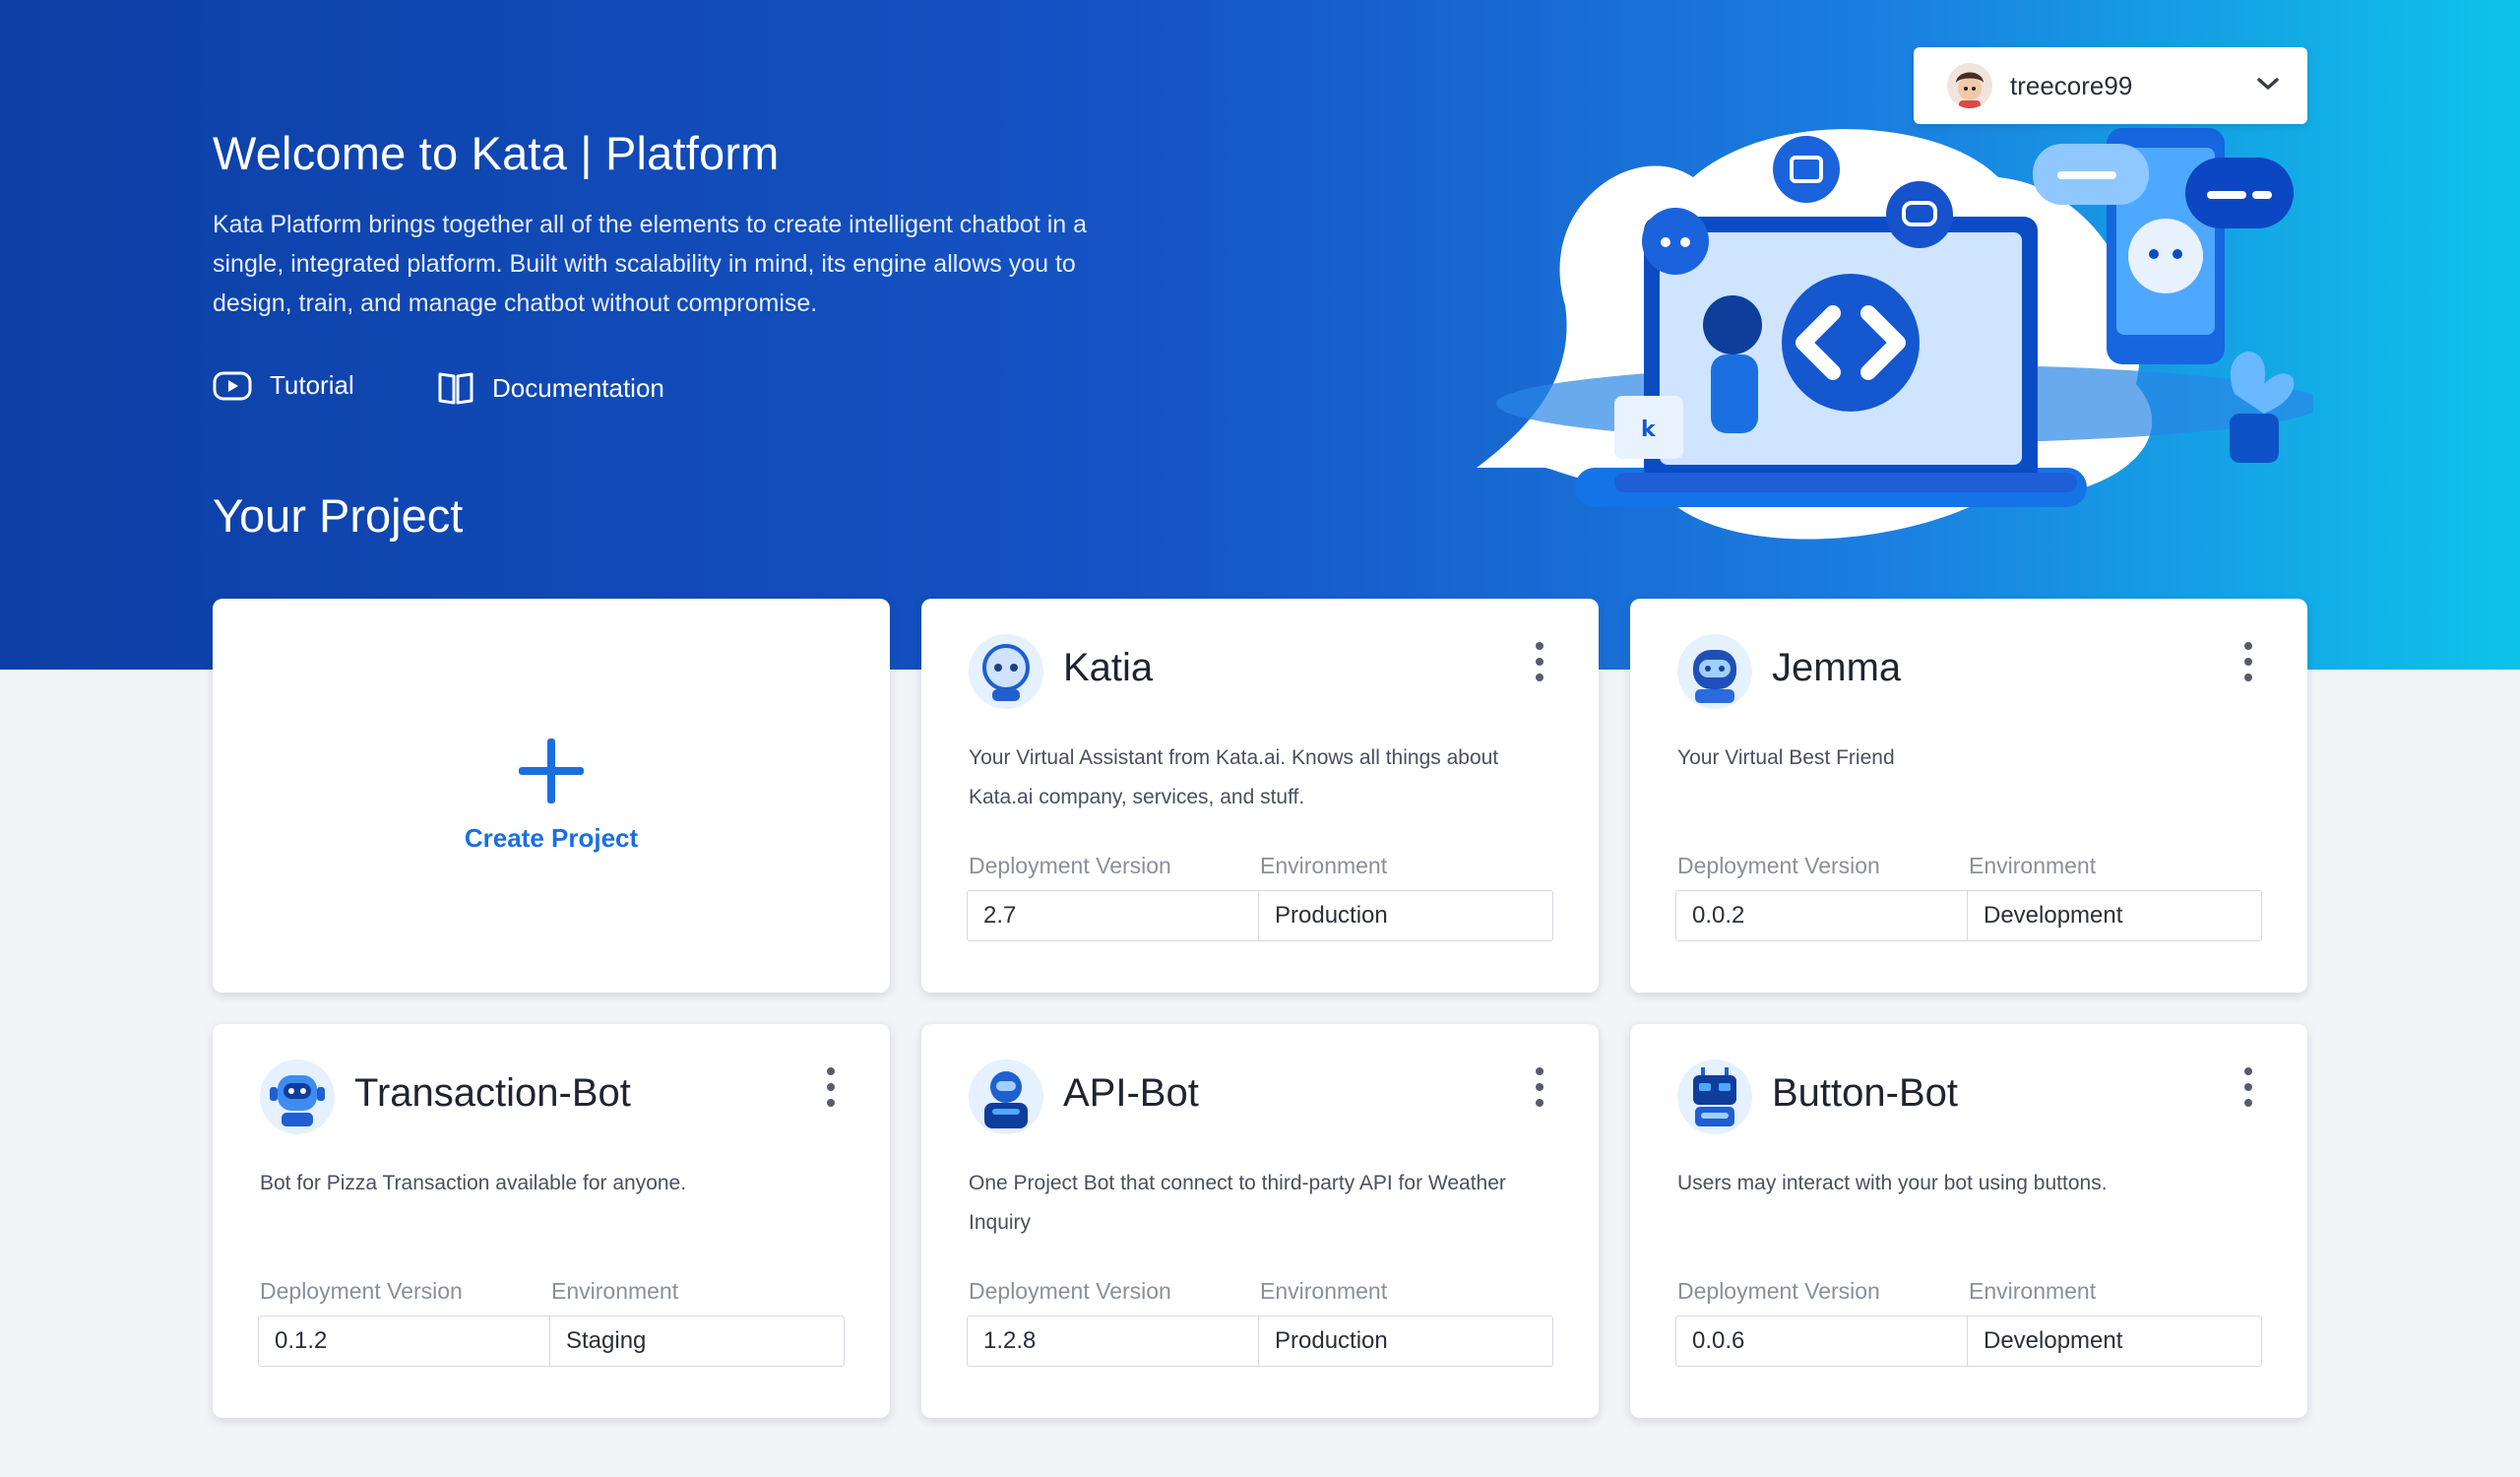 This screenshot has height=1477, width=2520. What do you see at coordinates (551, 838) in the screenshot?
I see `create-project-label: Create Project` at bounding box center [551, 838].